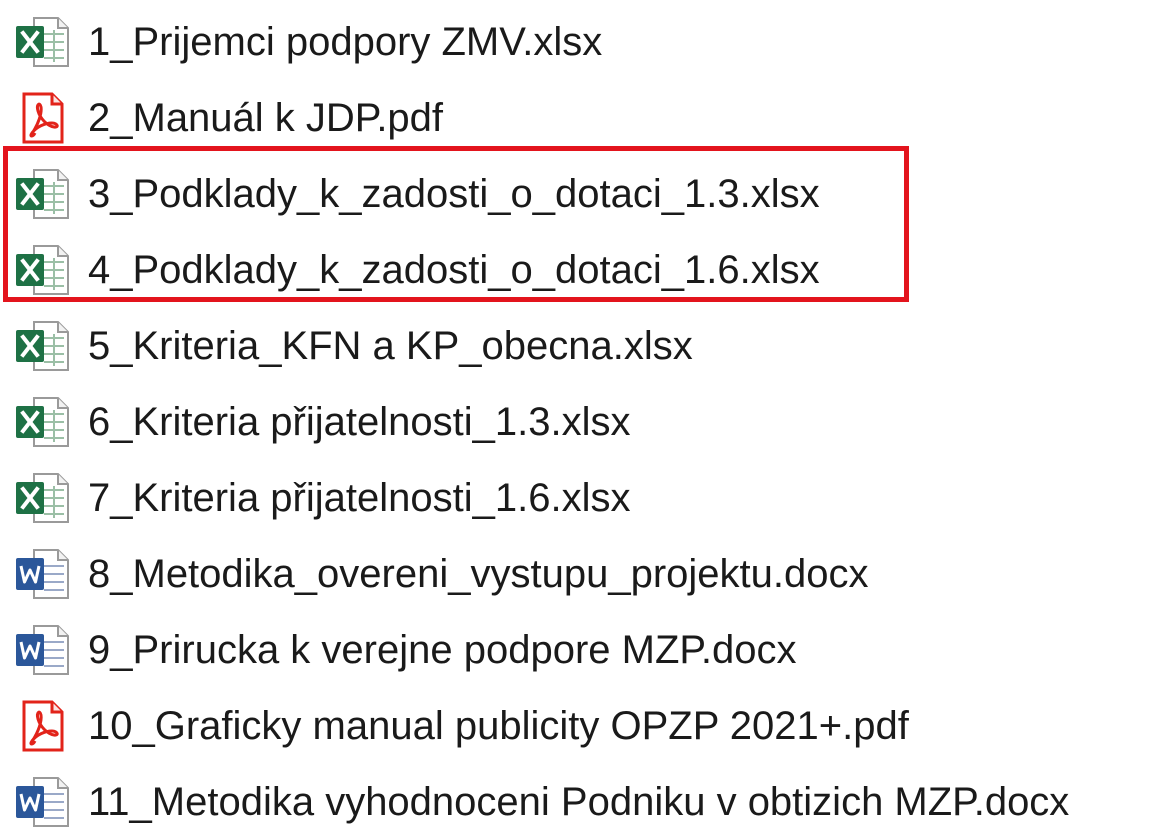  I want to click on file-name: 7_Kriteria přijatelnosti_1.6.xlsx, so click(359, 497).